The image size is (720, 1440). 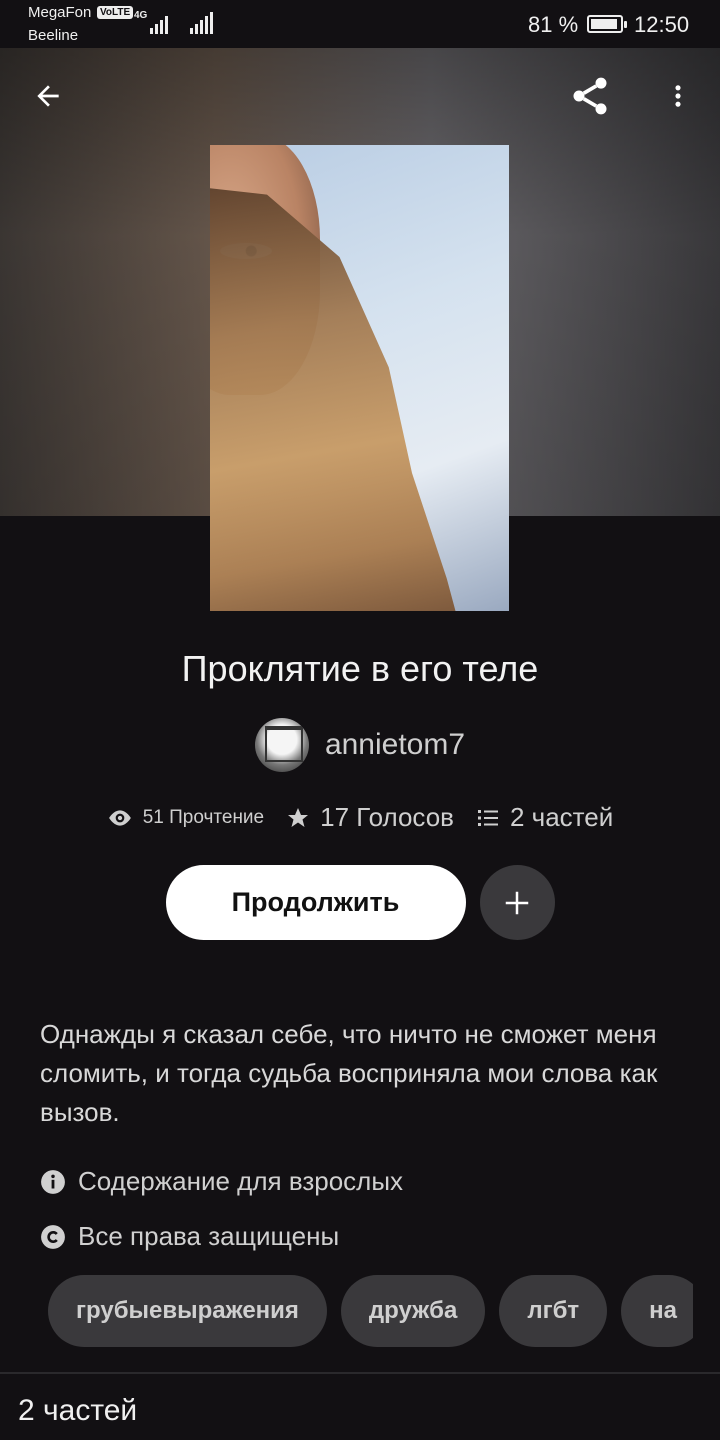 What do you see at coordinates (119, 817) in the screenshot?
I see `eye-icon` at bounding box center [119, 817].